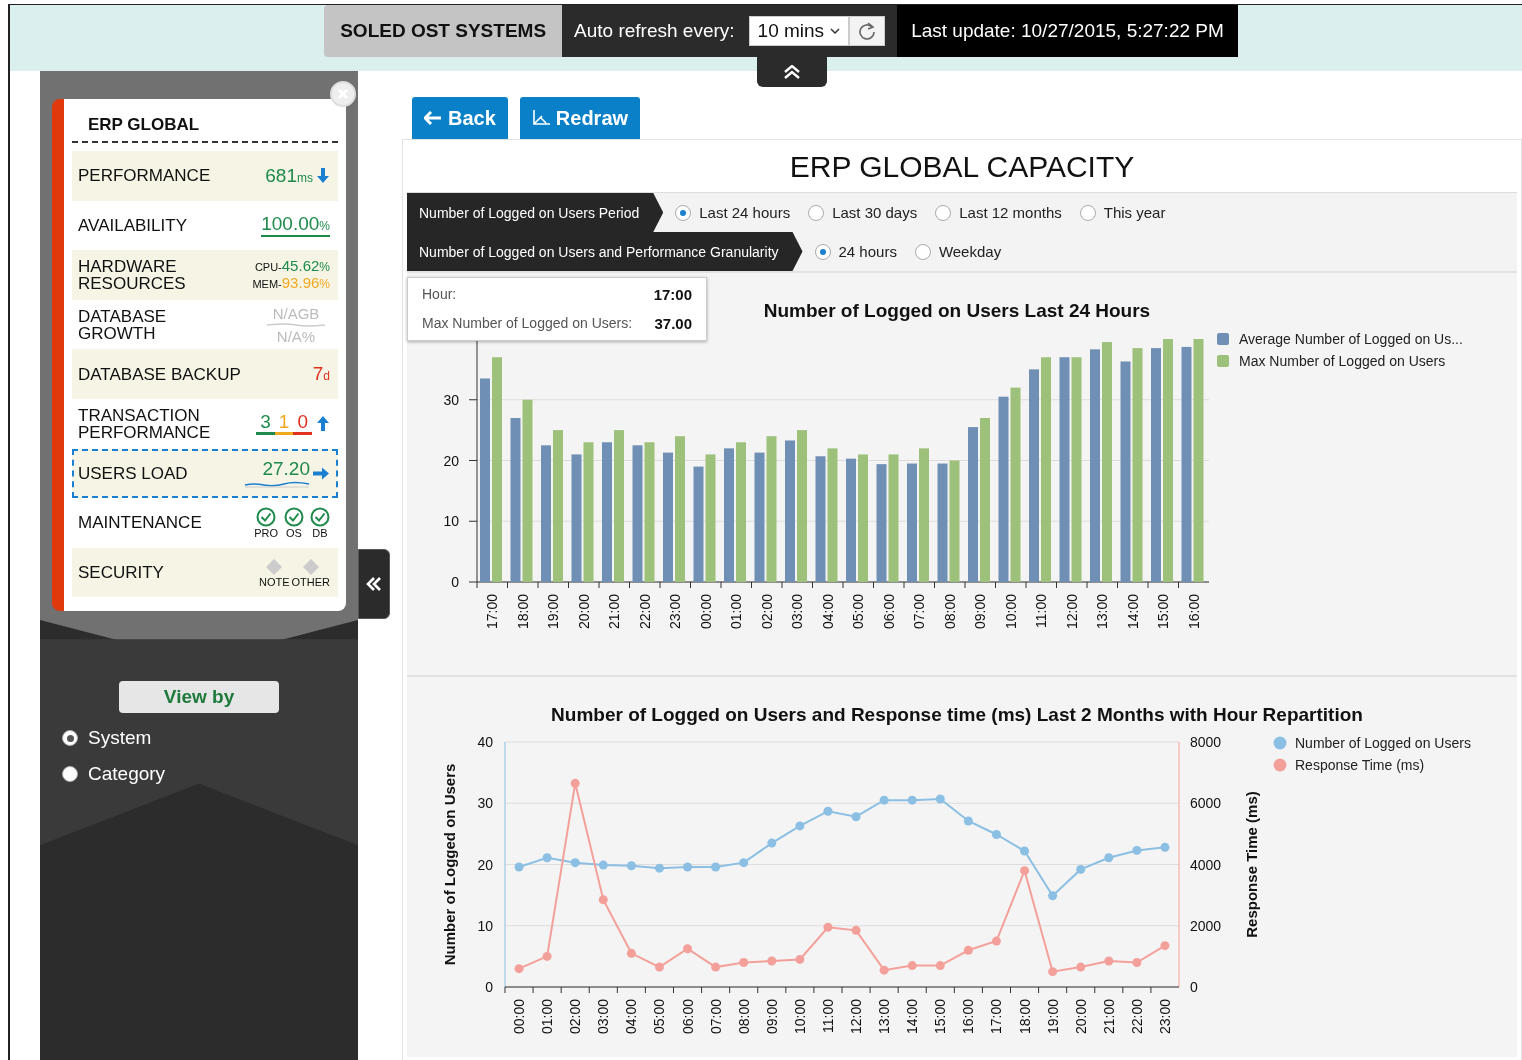 The height and width of the screenshot is (1060, 1522). What do you see at coordinates (199, 697) in the screenshot?
I see `view-by-button: View by` at bounding box center [199, 697].